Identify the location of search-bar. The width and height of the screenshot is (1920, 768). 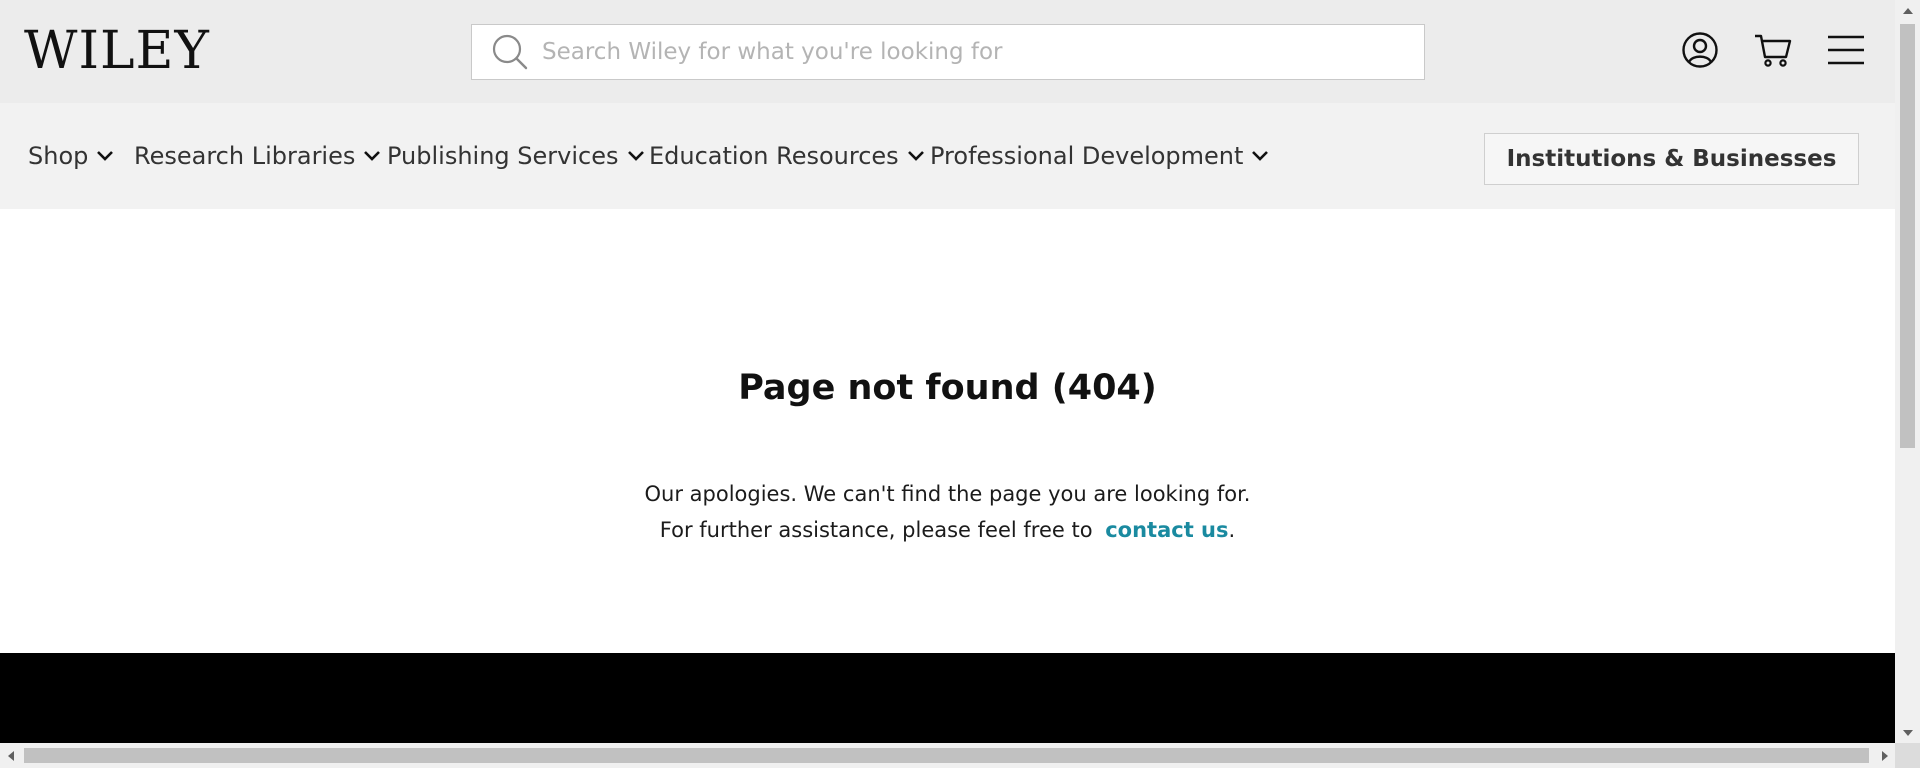
(948, 52).